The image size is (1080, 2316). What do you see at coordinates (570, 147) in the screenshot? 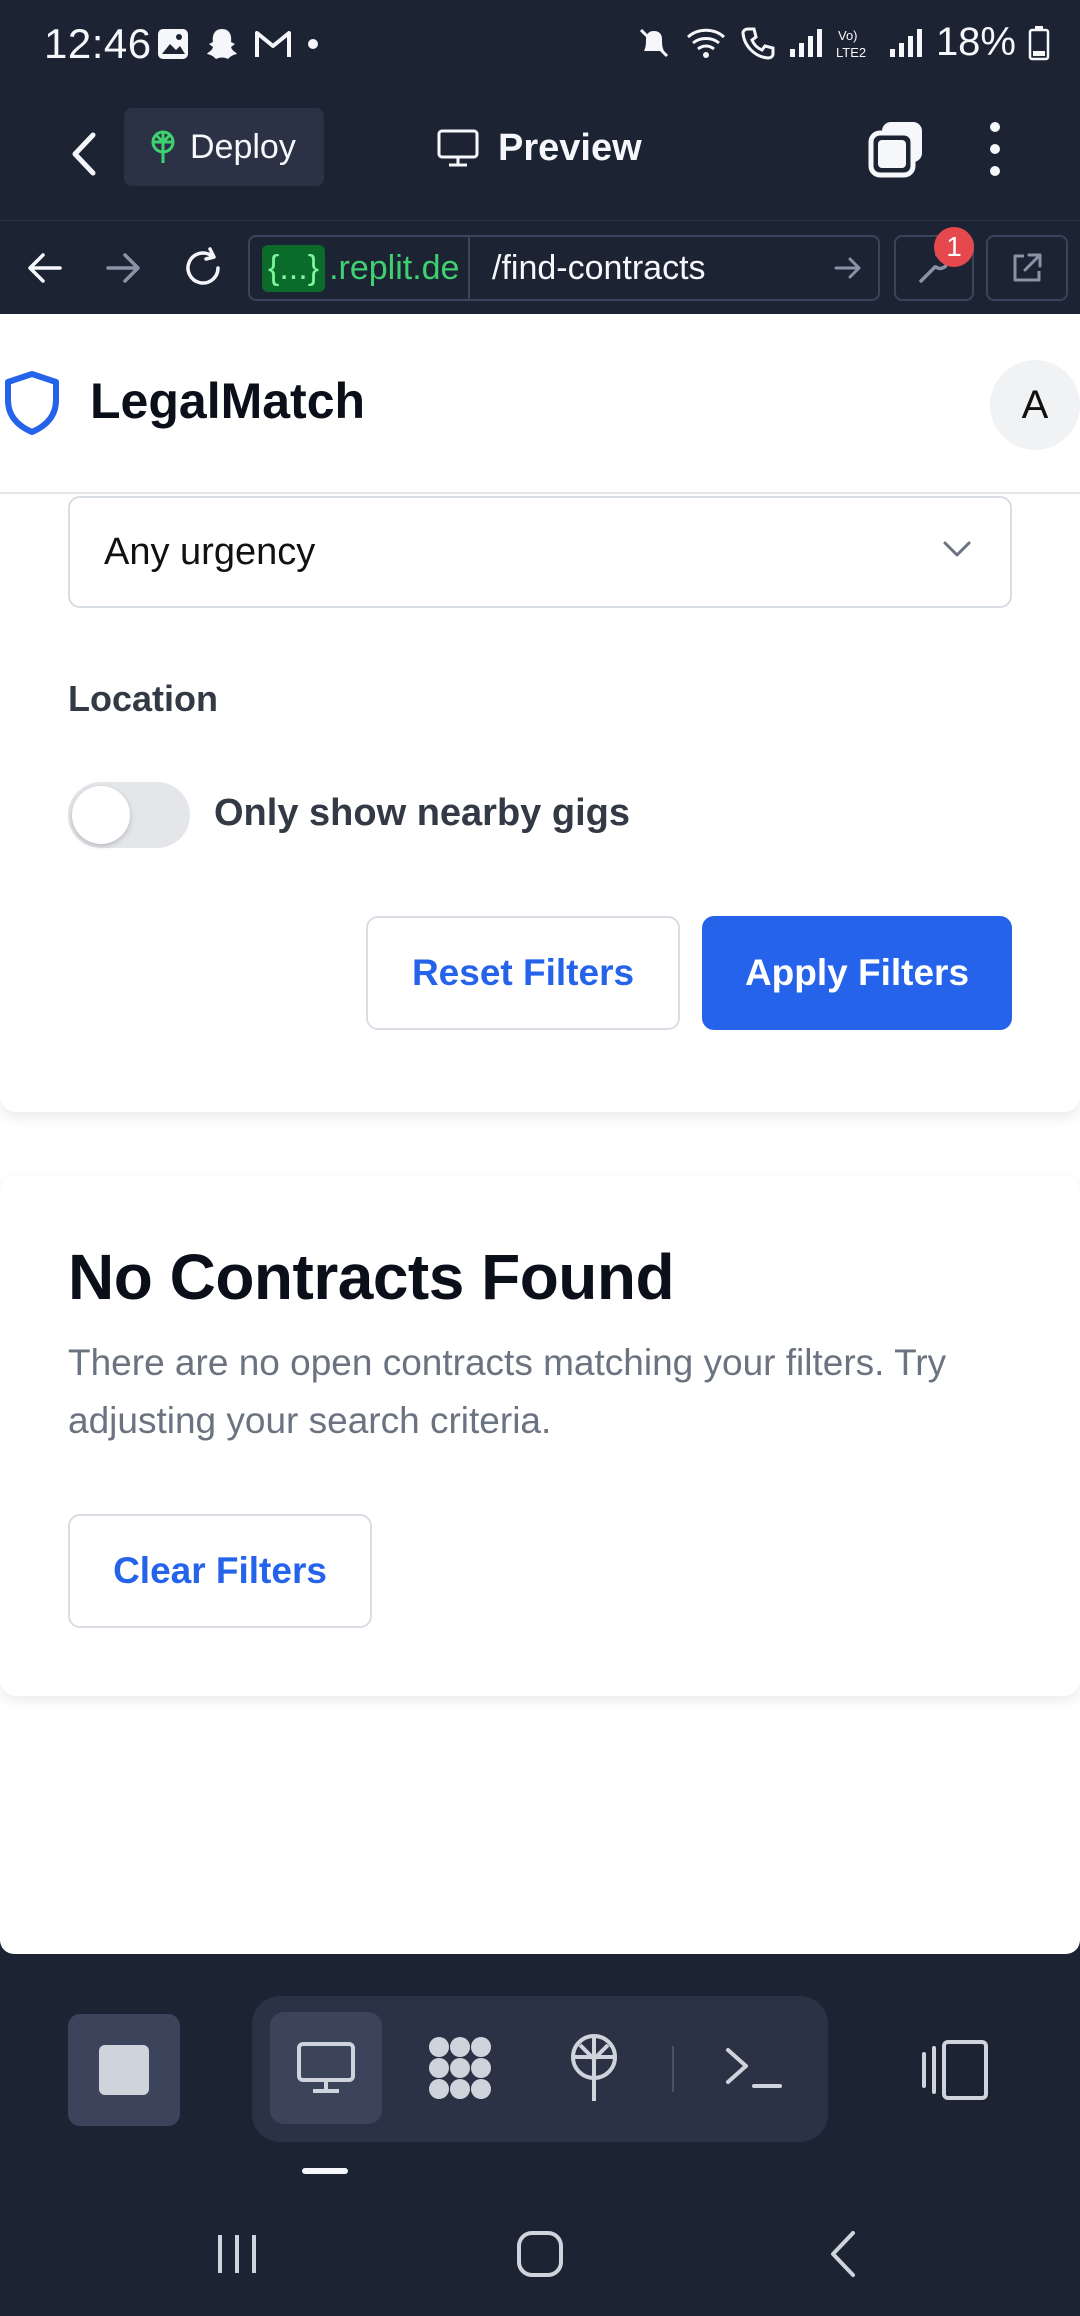
I see `preview-label: Preview` at bounding box center [570, 147].